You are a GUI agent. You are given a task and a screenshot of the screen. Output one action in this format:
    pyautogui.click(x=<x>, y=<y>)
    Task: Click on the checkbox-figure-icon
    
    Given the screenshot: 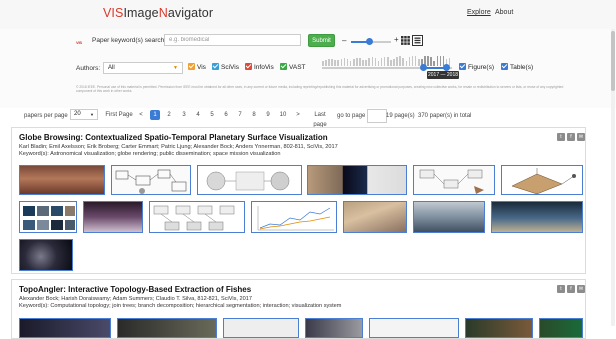 What is the action you would take?
    pyautogui.click(x=462, y=66)
    